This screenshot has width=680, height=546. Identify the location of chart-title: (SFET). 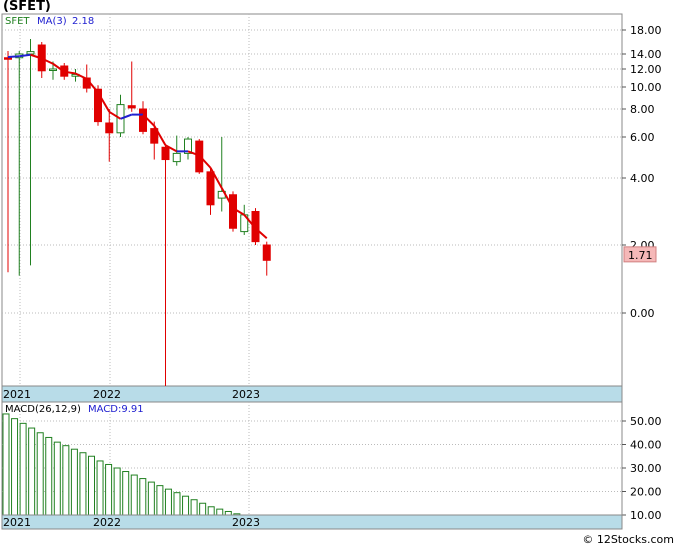
(27, 7).